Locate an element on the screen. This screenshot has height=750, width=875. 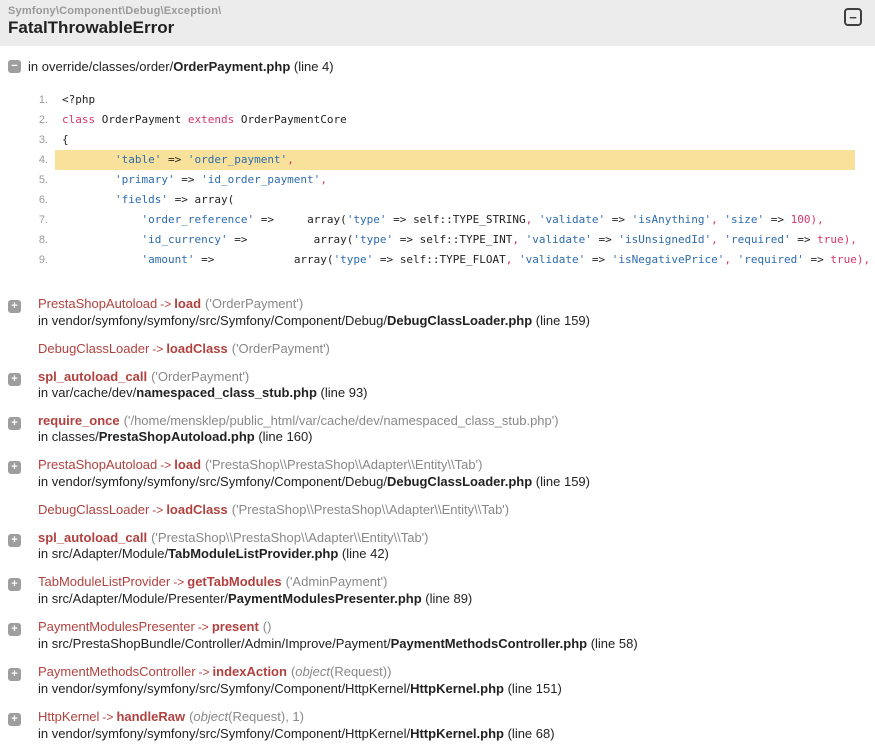
trace-line-number: (line 93) is located at coordinates (342, 392).